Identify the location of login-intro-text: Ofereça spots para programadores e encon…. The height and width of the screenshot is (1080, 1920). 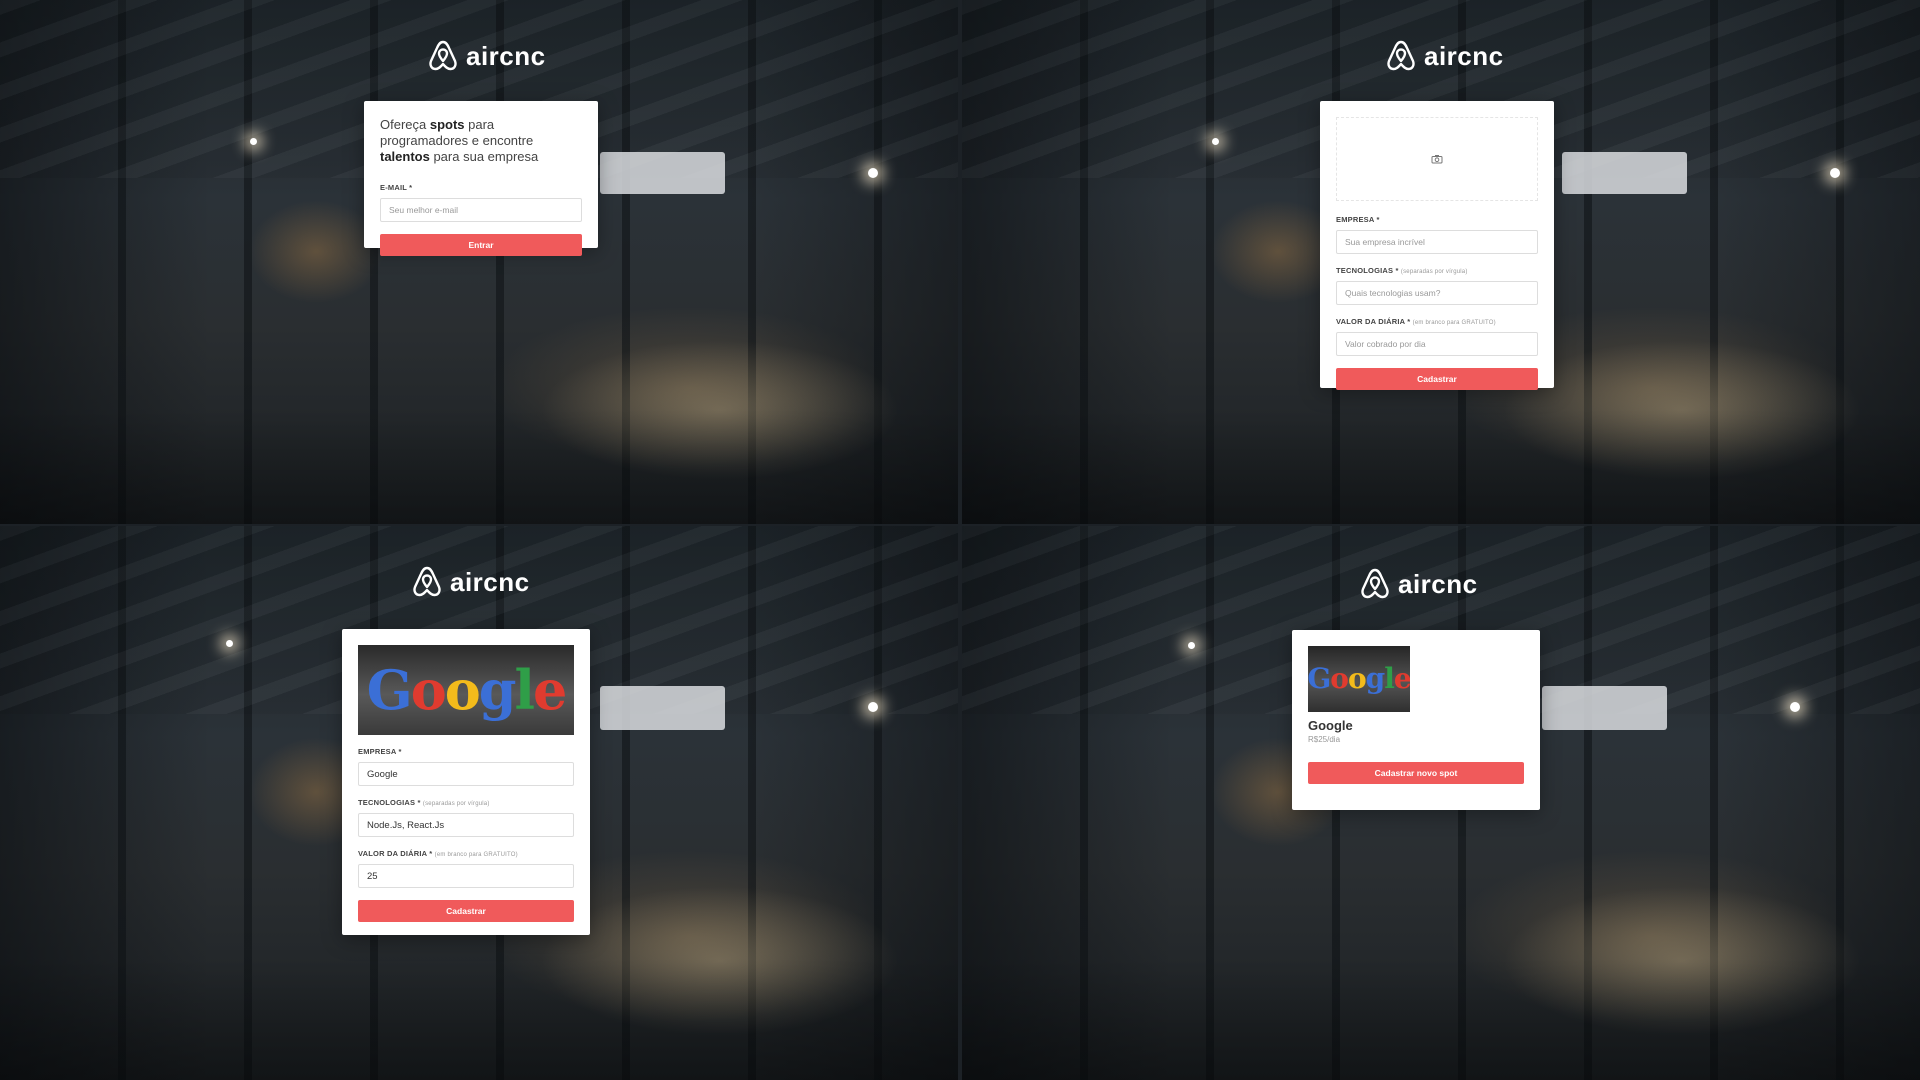
(481, 141).